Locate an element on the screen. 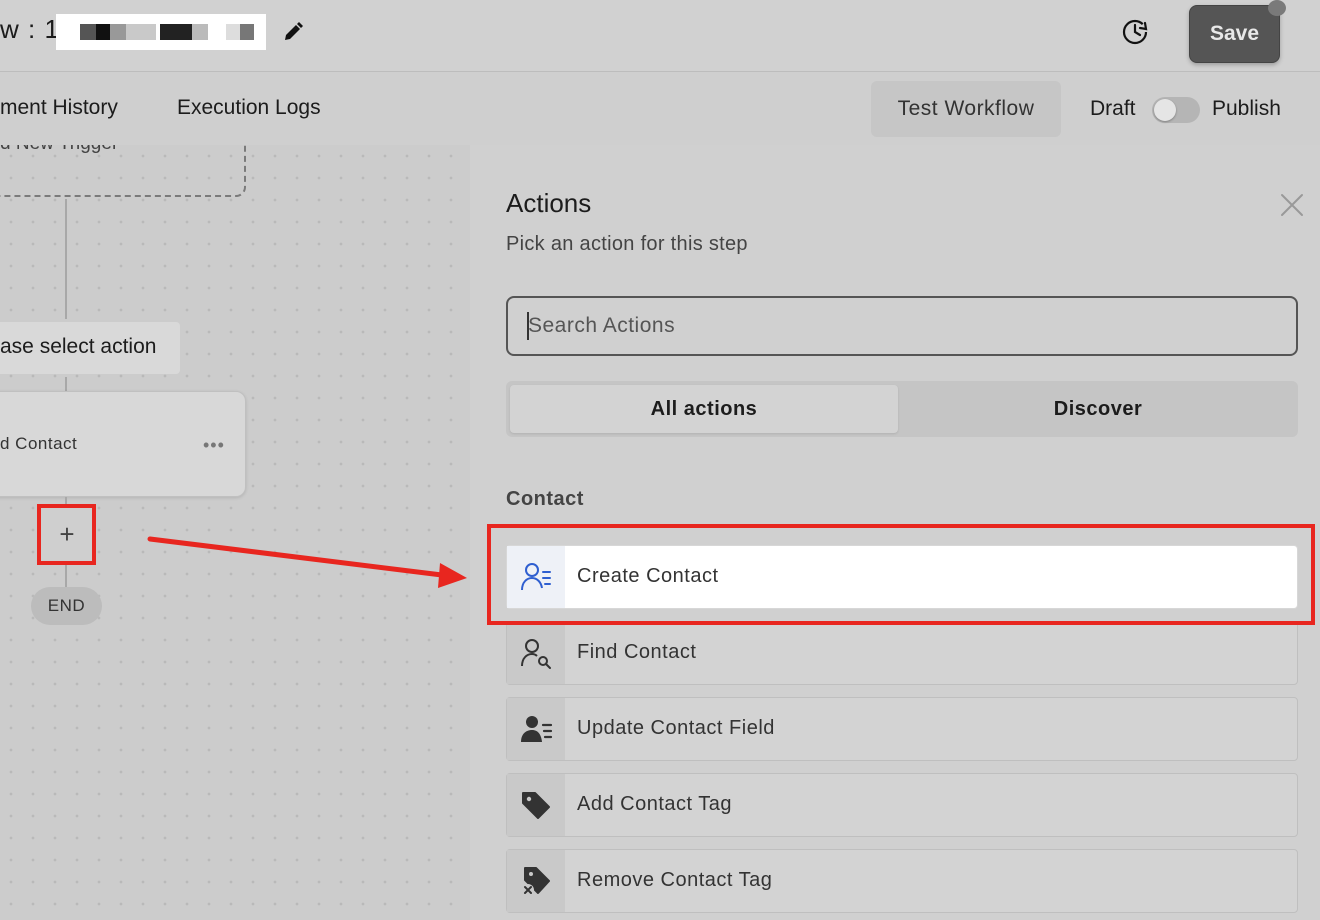 This screenshot has height=920, width=1320. action-update-contact-field: Update Contact Field is located at coordinates (902, 729).